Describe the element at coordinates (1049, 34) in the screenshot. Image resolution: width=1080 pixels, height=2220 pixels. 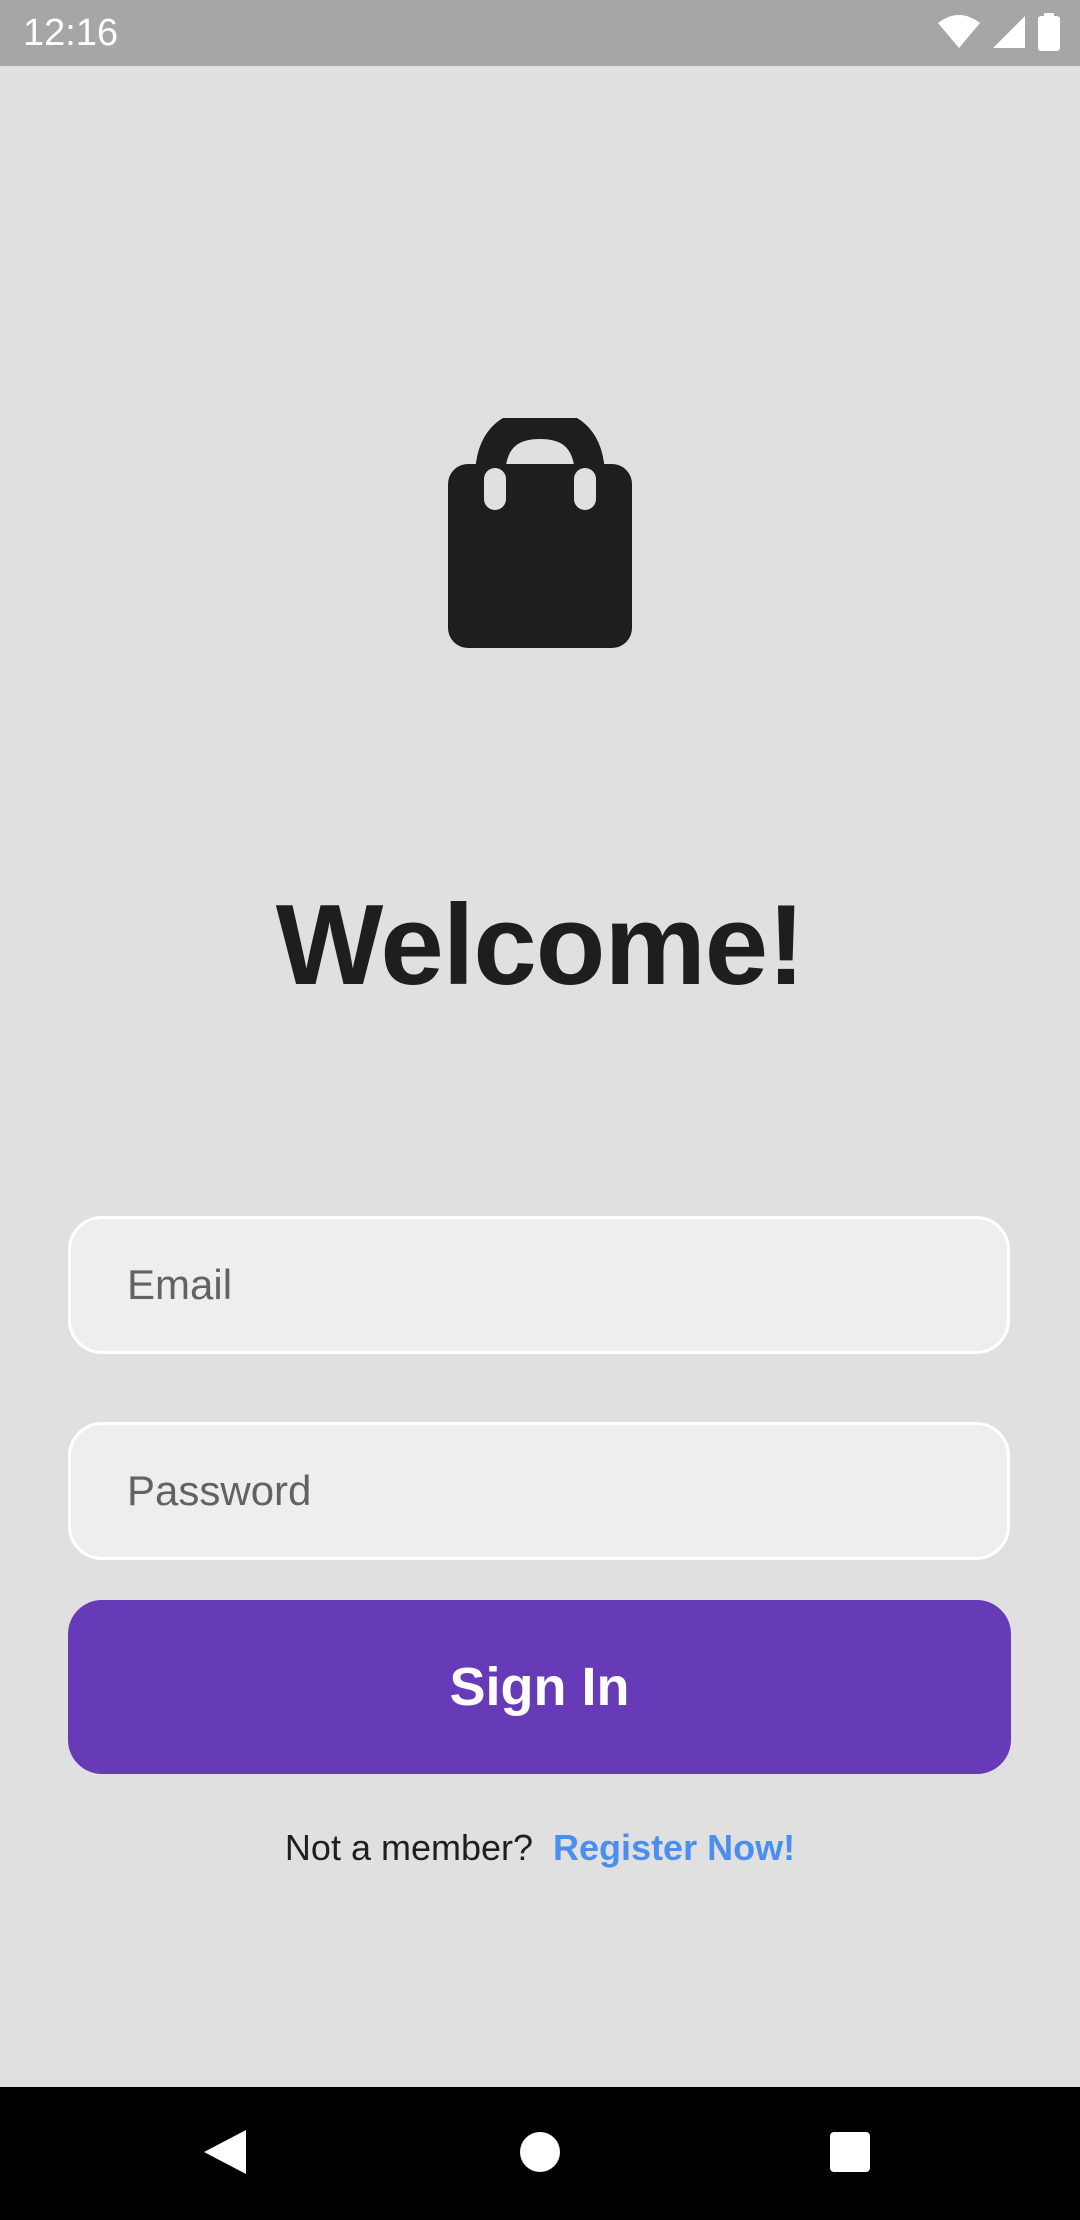
I see `battery-icon` at that location.